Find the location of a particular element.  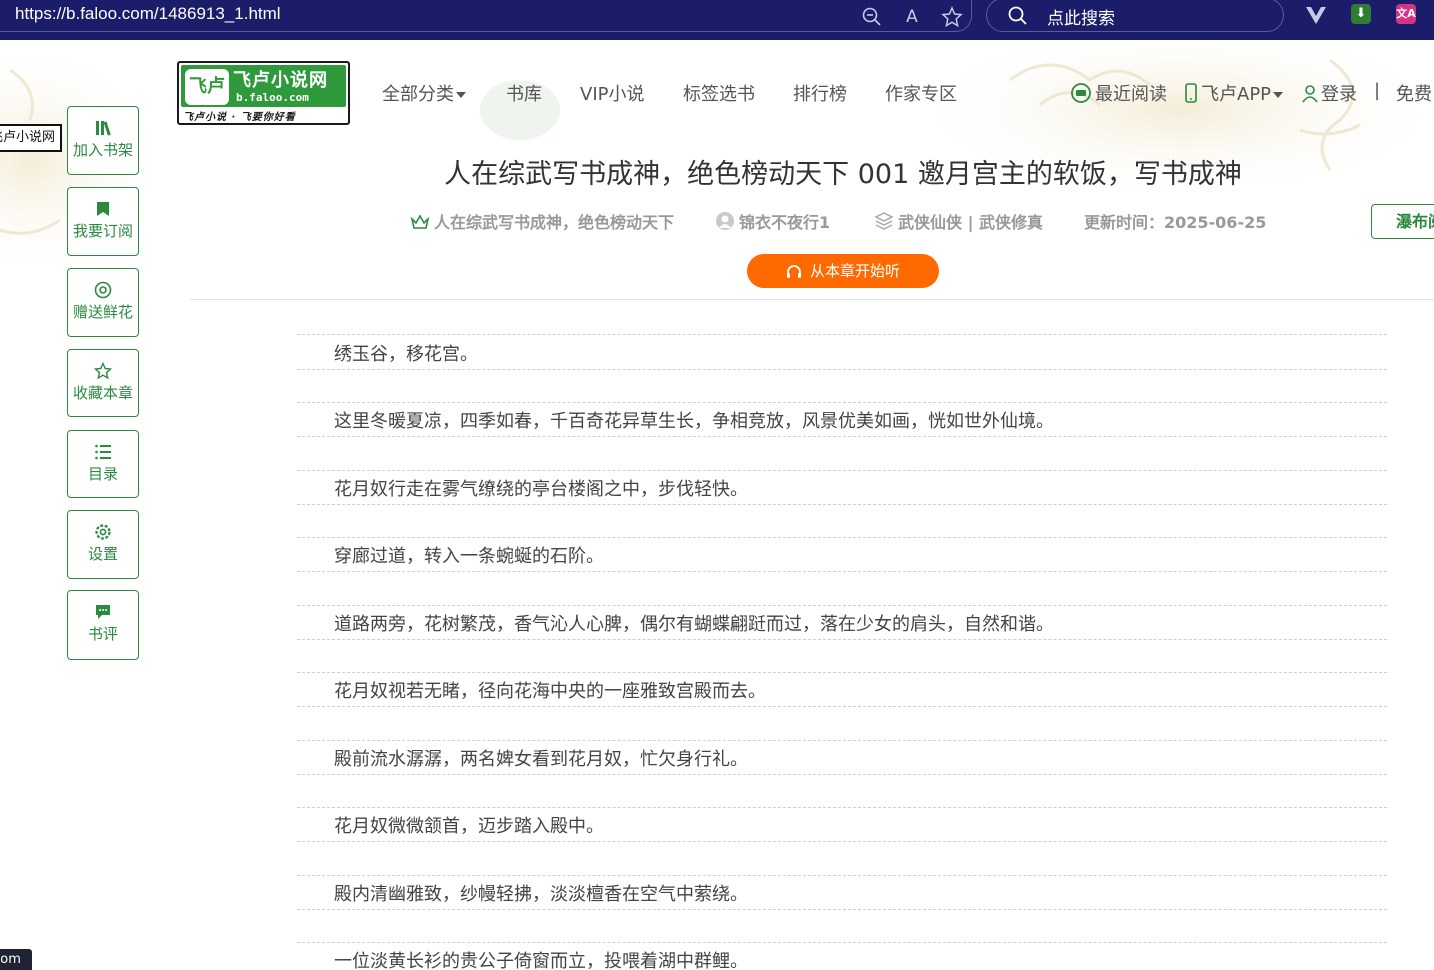

nav-library: 书库 is located at coordinates (524, 93).